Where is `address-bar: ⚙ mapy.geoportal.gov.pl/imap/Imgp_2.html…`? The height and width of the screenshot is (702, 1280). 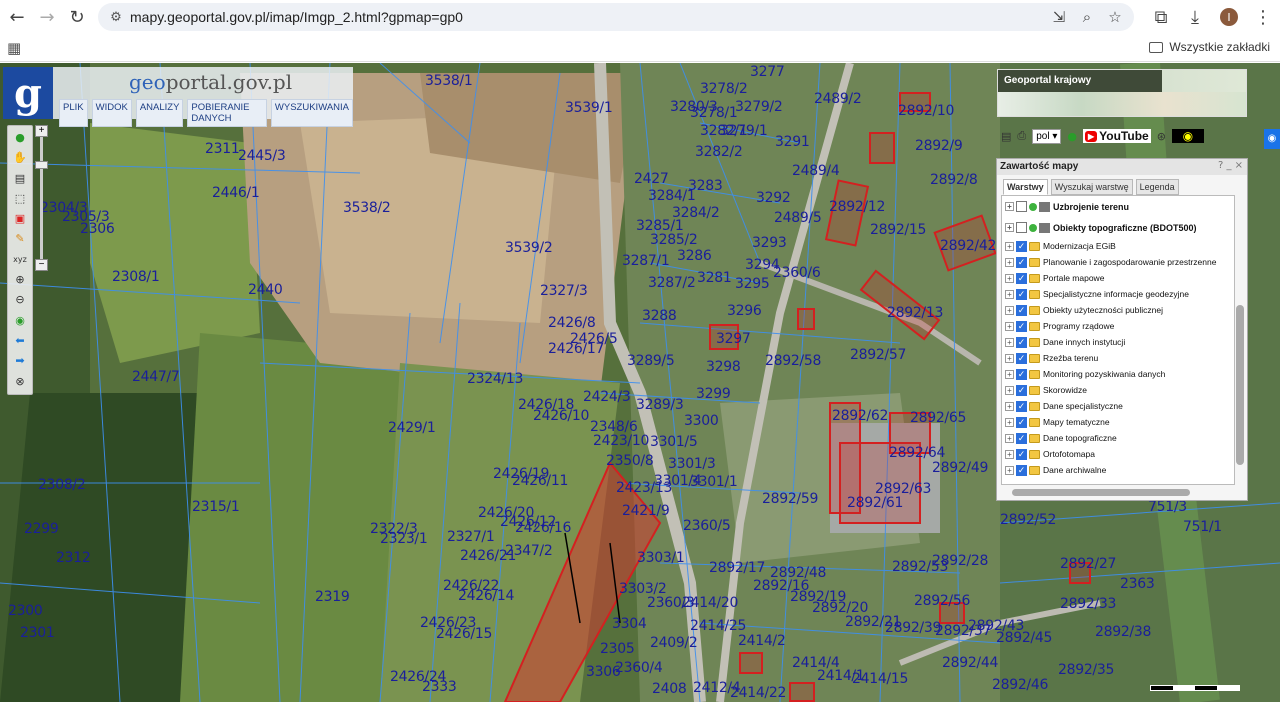
address-bar: ⚙ mapy.geoportal.gov.pl/imap/Imgp_2.html… is located at coordinates (616, 17).